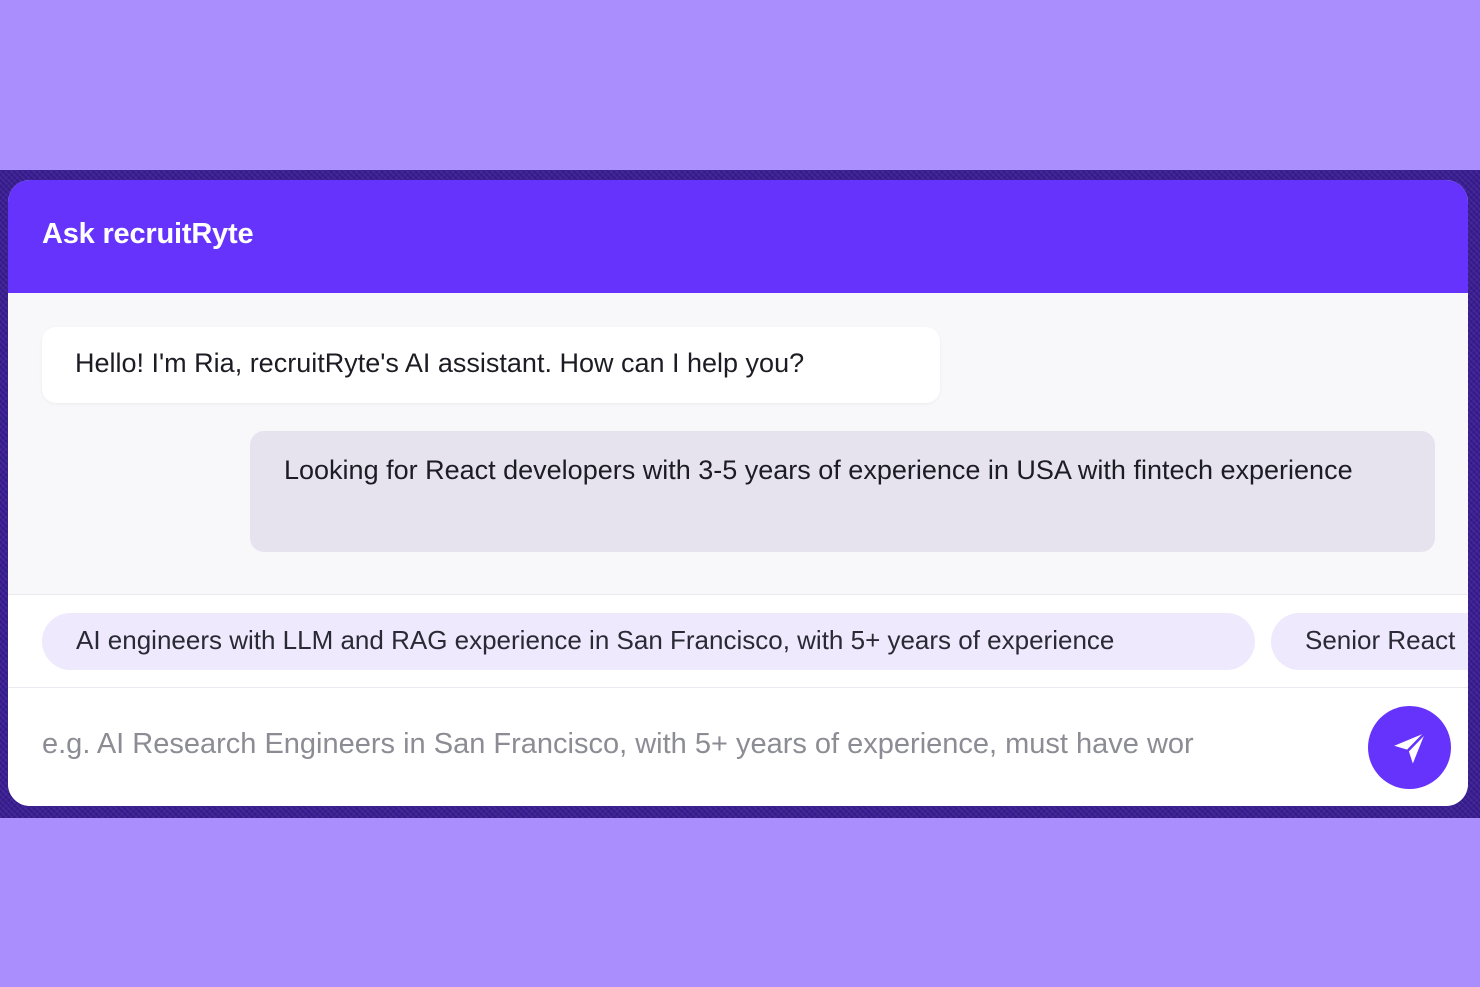 The width and height of the screenshot is (1480, 987). Describe the element at coordinates (738, 236) in the screenshot. I see `chat-header: Ask recruitRyte` at that location.